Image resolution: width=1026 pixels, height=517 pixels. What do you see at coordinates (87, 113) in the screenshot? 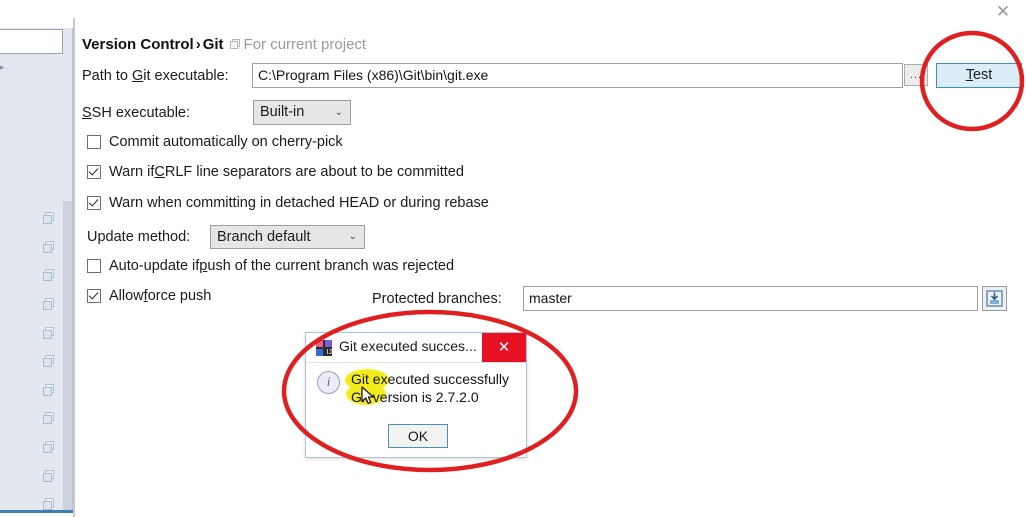
I see `ssh-label-mnemonic: S` at bounding box center [87, 113].